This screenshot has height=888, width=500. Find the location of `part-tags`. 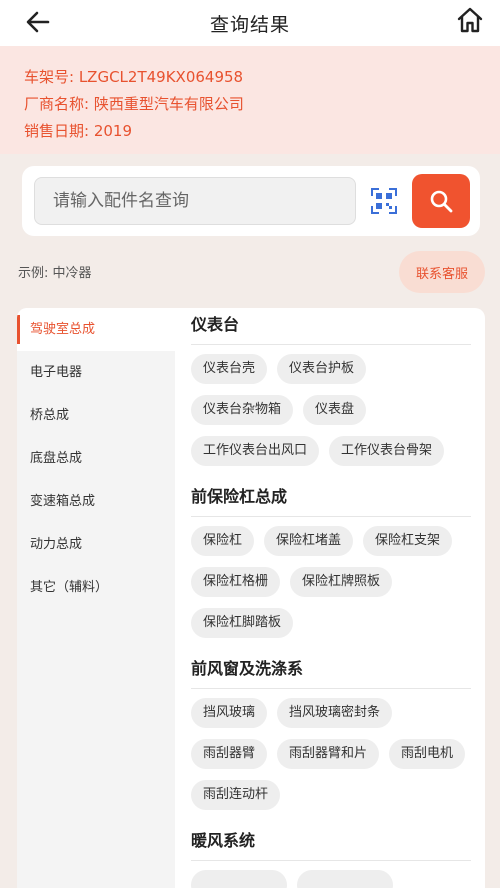

part-tags is located at coordinates (331, 879).